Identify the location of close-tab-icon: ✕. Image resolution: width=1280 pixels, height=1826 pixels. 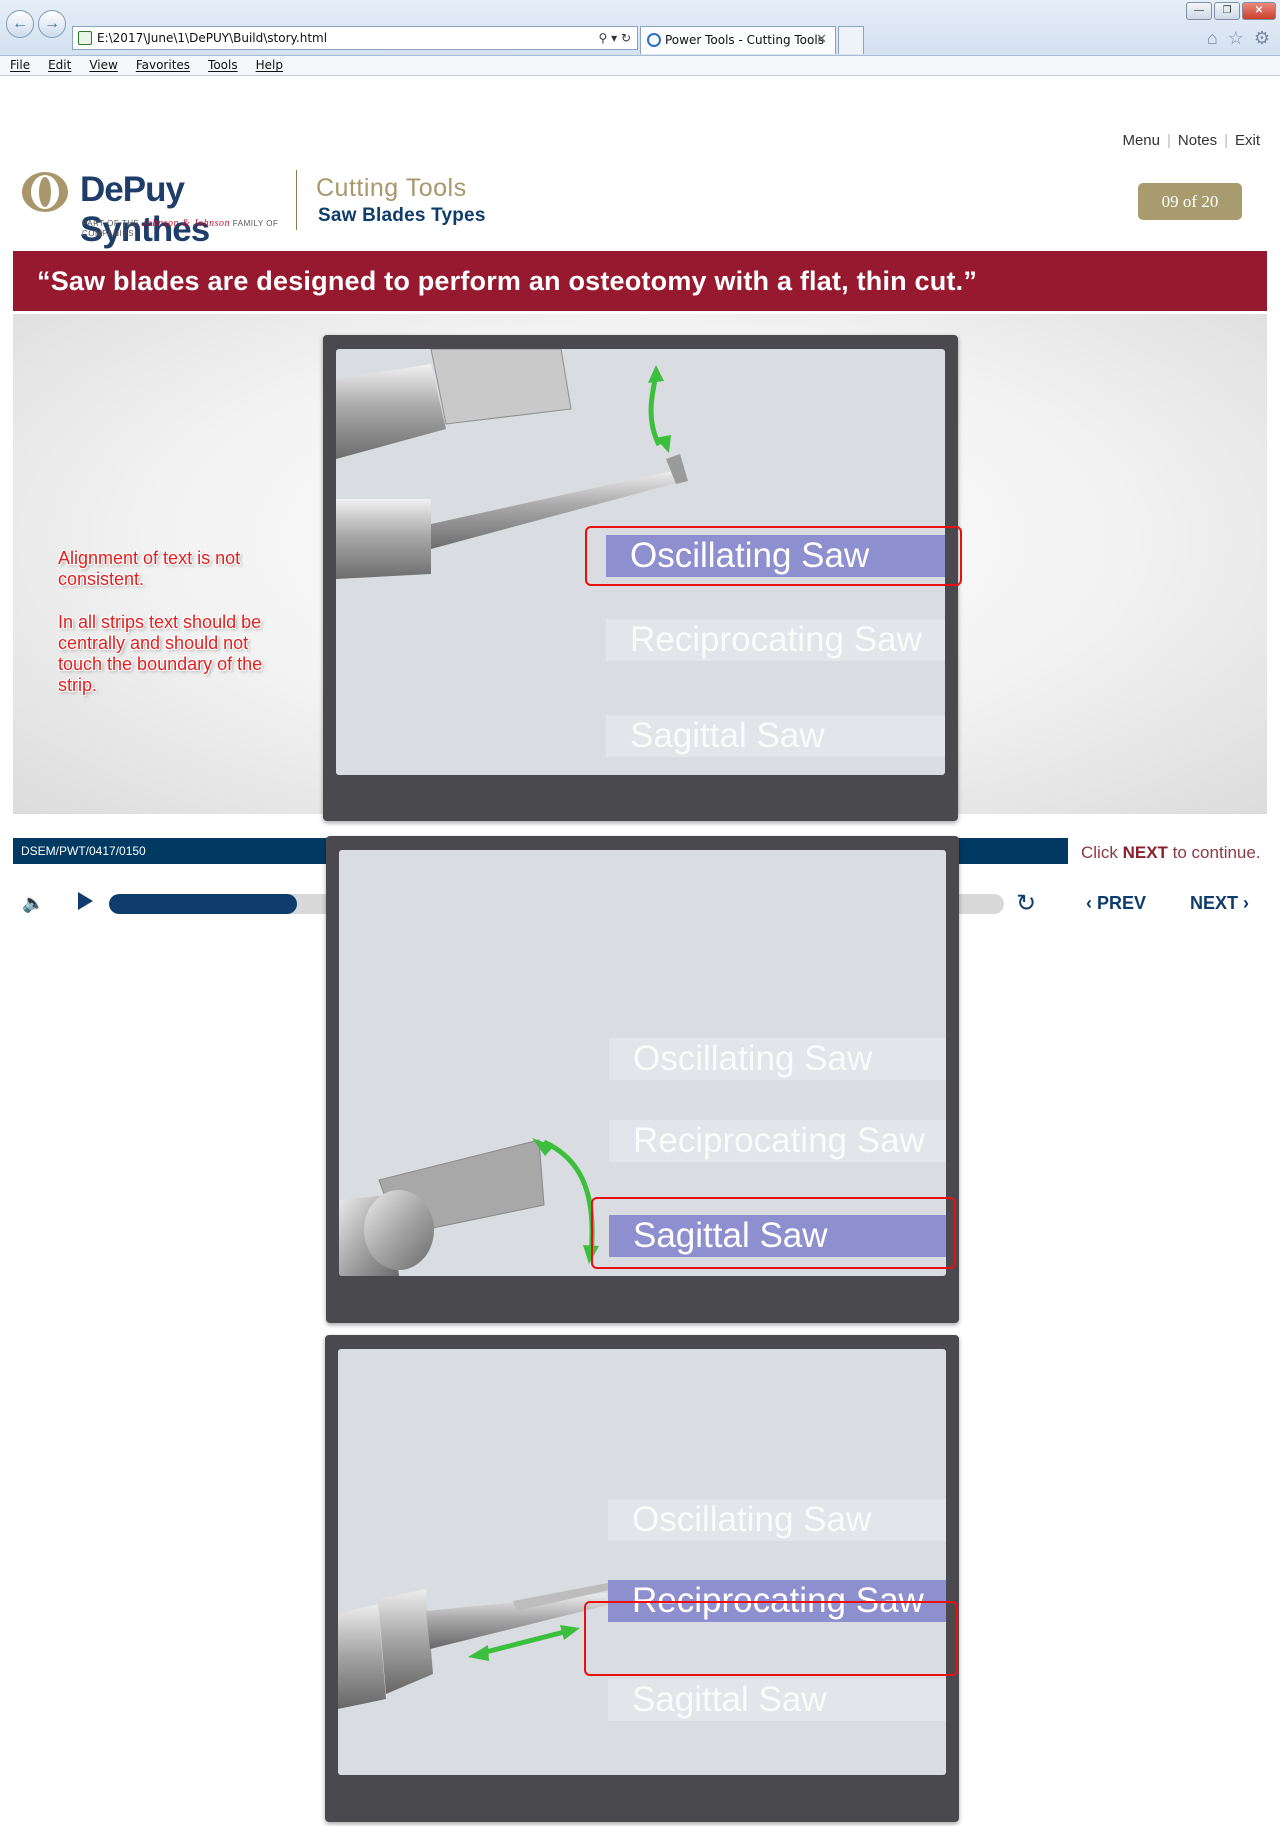
(821, 40).